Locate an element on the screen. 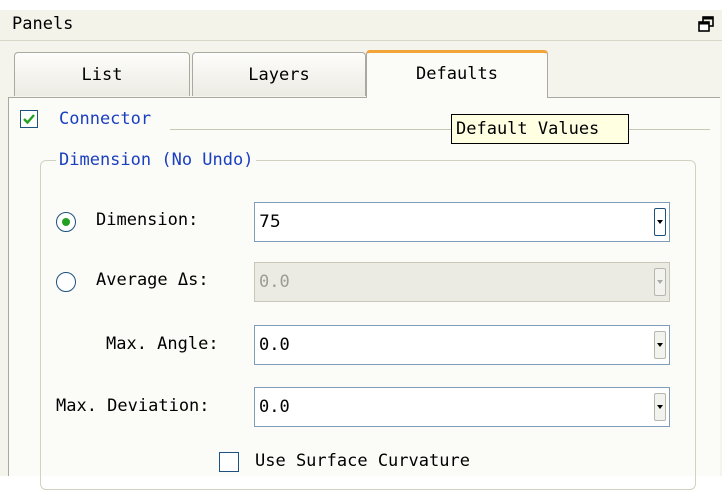  dimension-dropdown-button is located at coordinates (660, 222).